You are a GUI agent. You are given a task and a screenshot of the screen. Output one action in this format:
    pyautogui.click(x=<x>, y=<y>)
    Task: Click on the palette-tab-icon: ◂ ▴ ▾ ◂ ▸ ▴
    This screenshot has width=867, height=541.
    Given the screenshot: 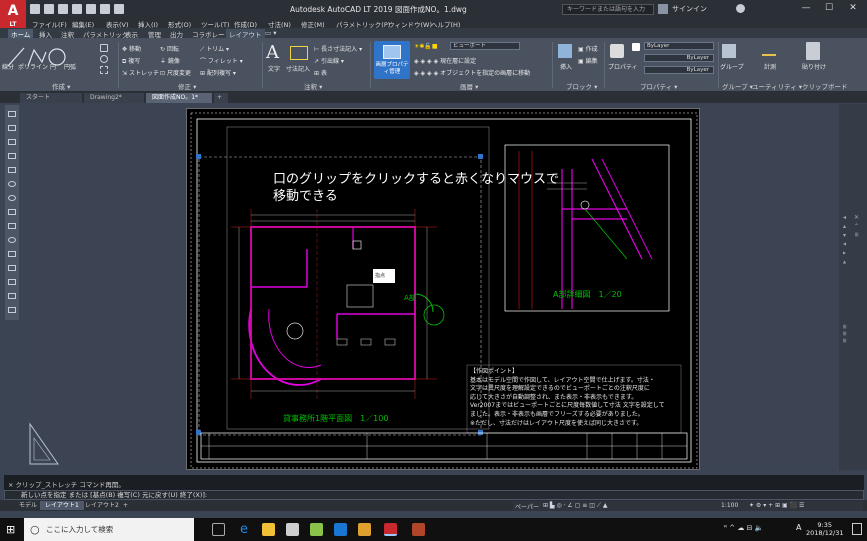 What is the action you would take?
    pyautogui.click(x=844, y=240)
    